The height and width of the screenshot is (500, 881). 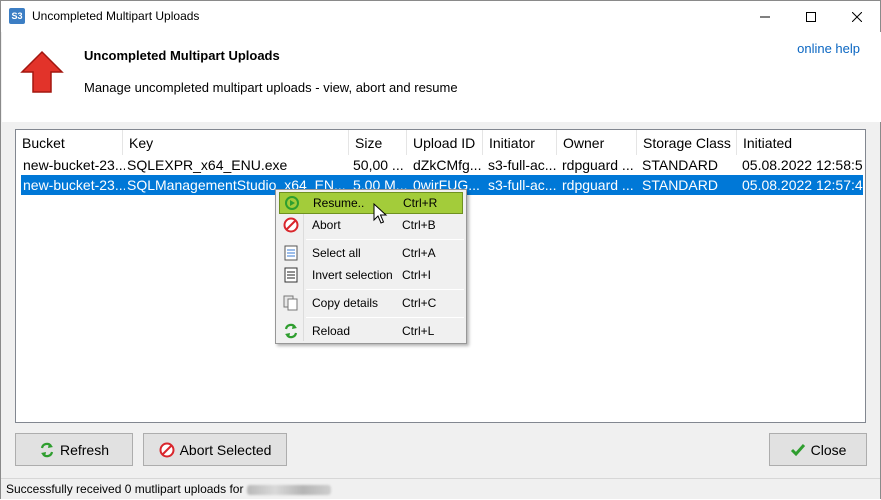 What do you see at coordinates (69, 142) in the screenshot?
I see `column-header-bucket: Bucket` at bounding box center [69, 142].